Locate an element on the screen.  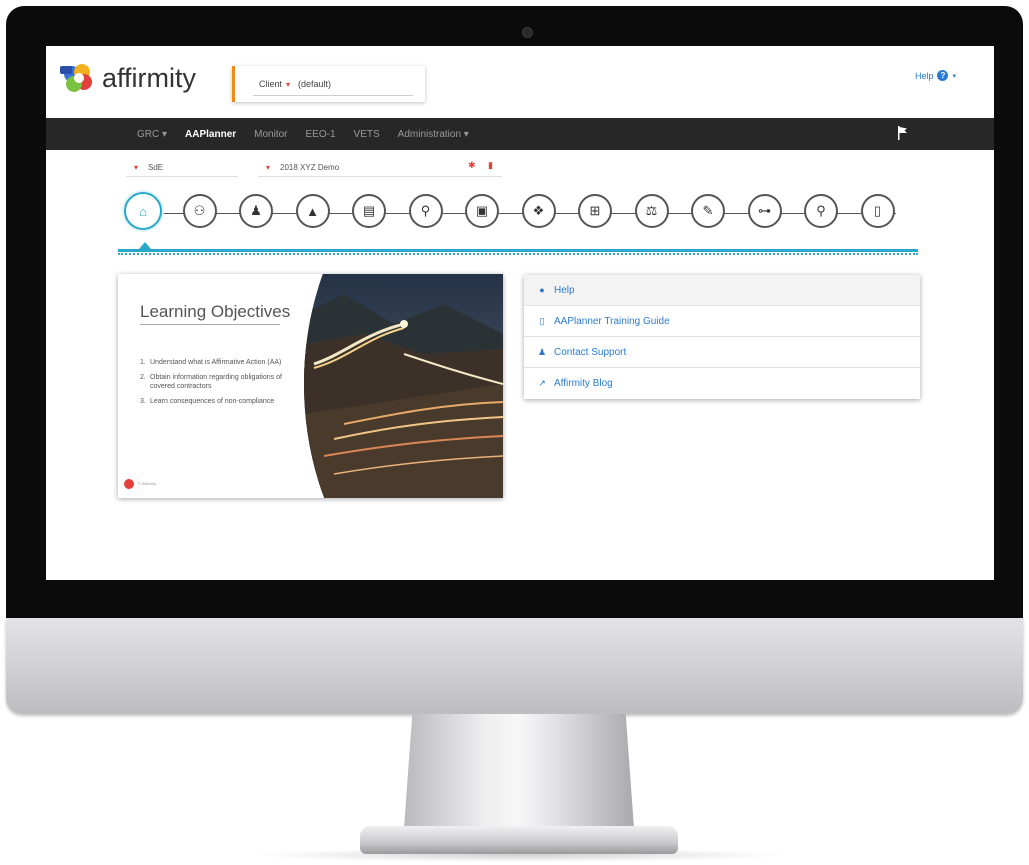
user-icon: ♟ is located at coordinates (542, 351).